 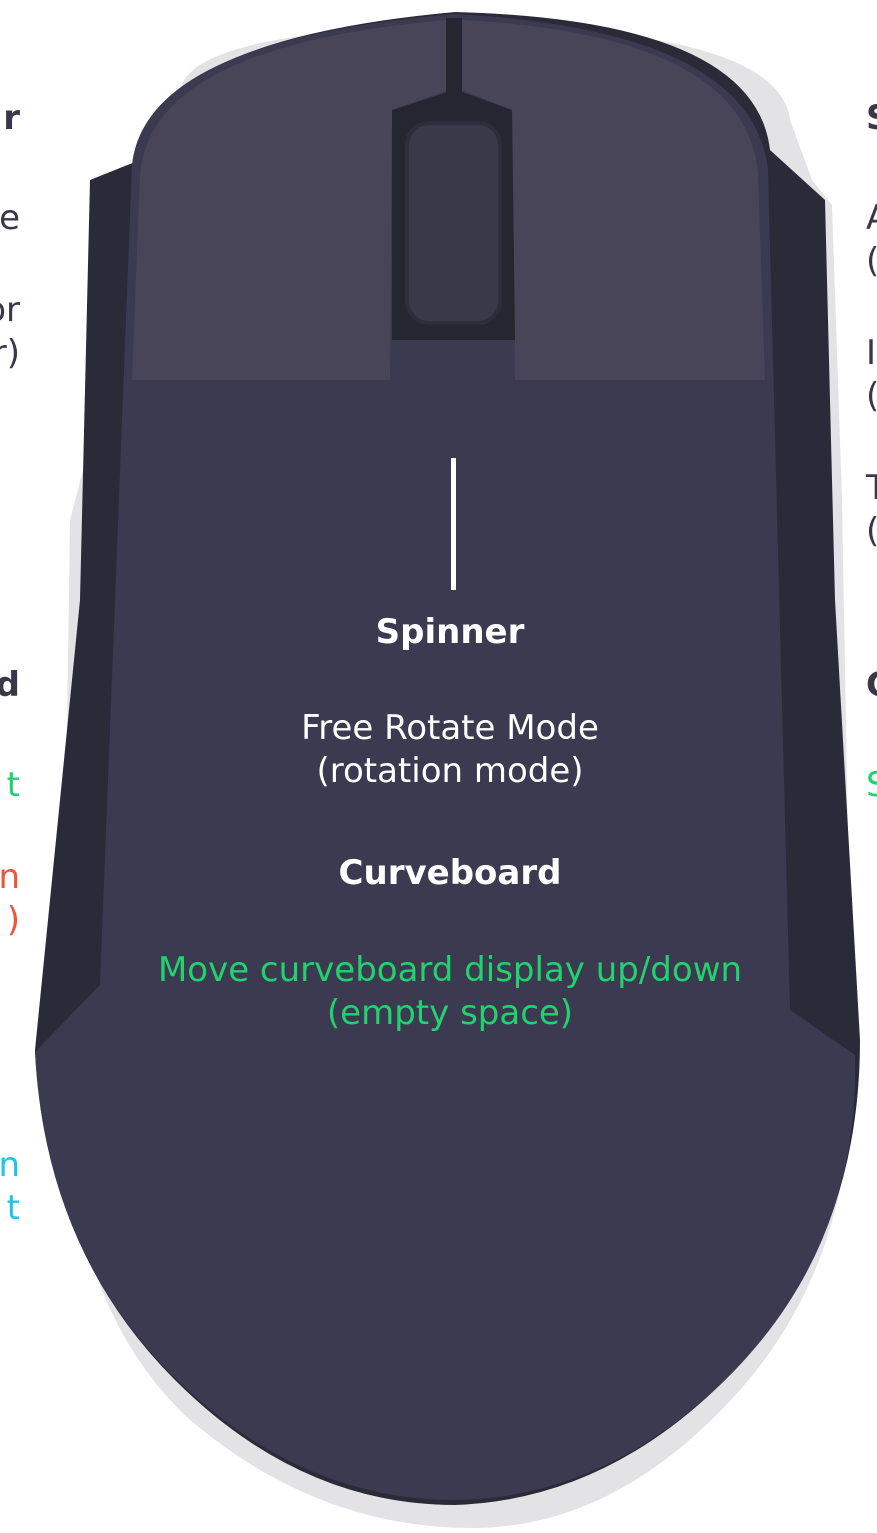 I want to click on scroll-wheel, so click(x=453, y=223).